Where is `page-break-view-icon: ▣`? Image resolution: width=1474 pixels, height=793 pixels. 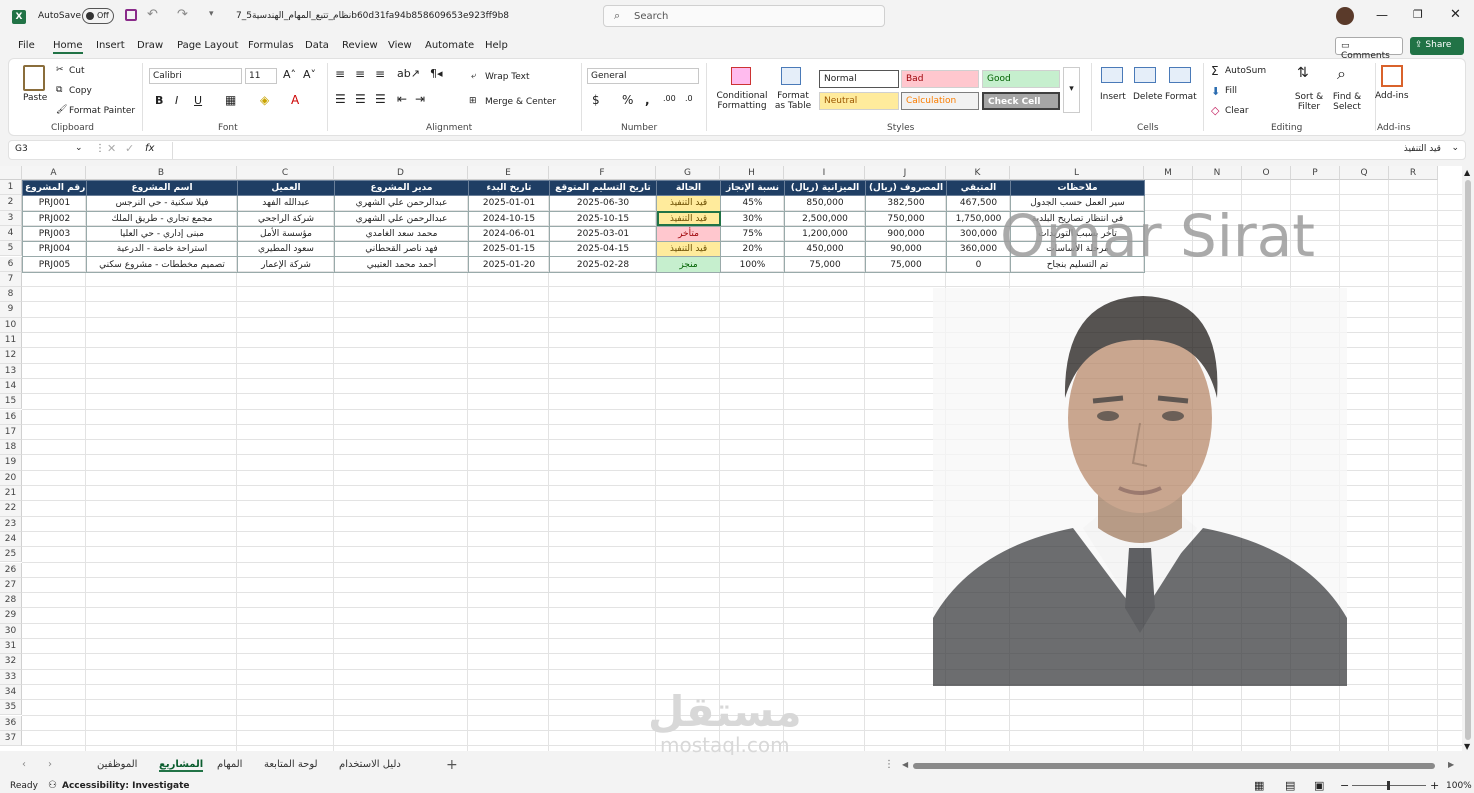 page-break-view-icon: ▣ is located at coordinates (1319, 785).